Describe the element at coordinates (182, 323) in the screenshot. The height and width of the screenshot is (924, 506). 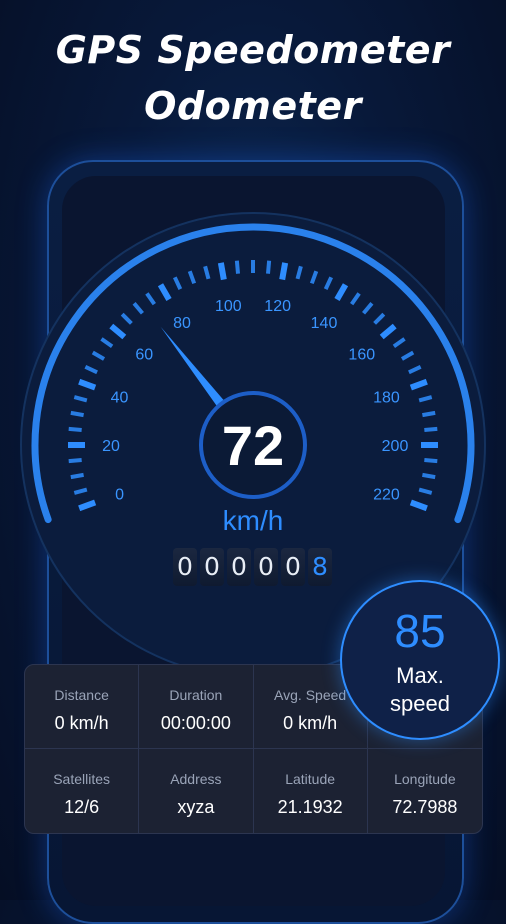
I see `dial-tick-label: 80` at that location.